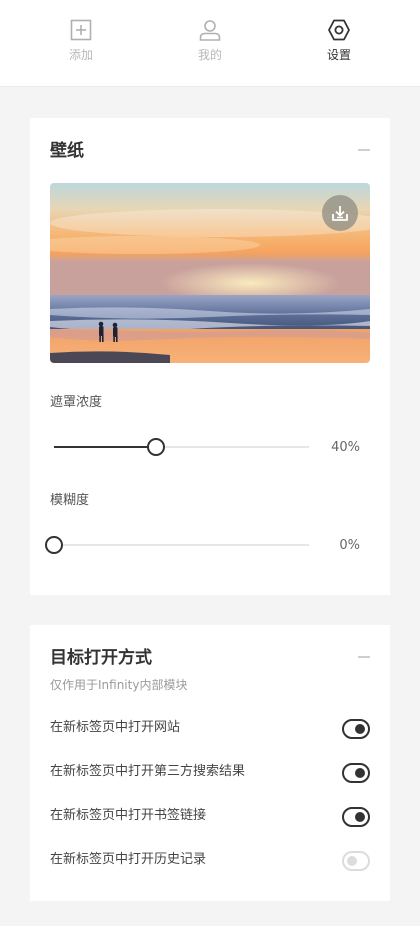 This screenshot has width=420, height=926. I want to click on nav-label-add: 添加, so click(80, 55).